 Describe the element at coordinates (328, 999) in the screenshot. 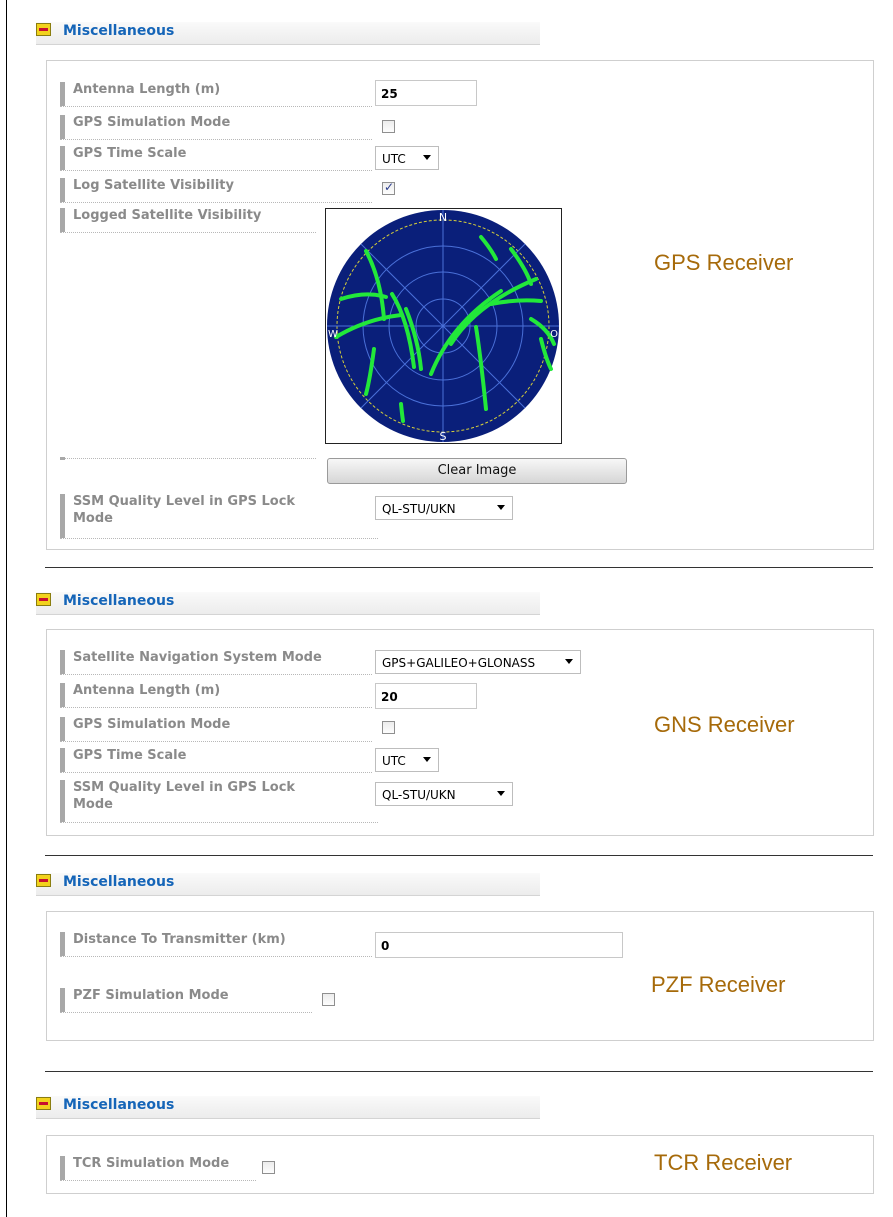

I see `pzf-simulation-mode-checkbox` at that location.